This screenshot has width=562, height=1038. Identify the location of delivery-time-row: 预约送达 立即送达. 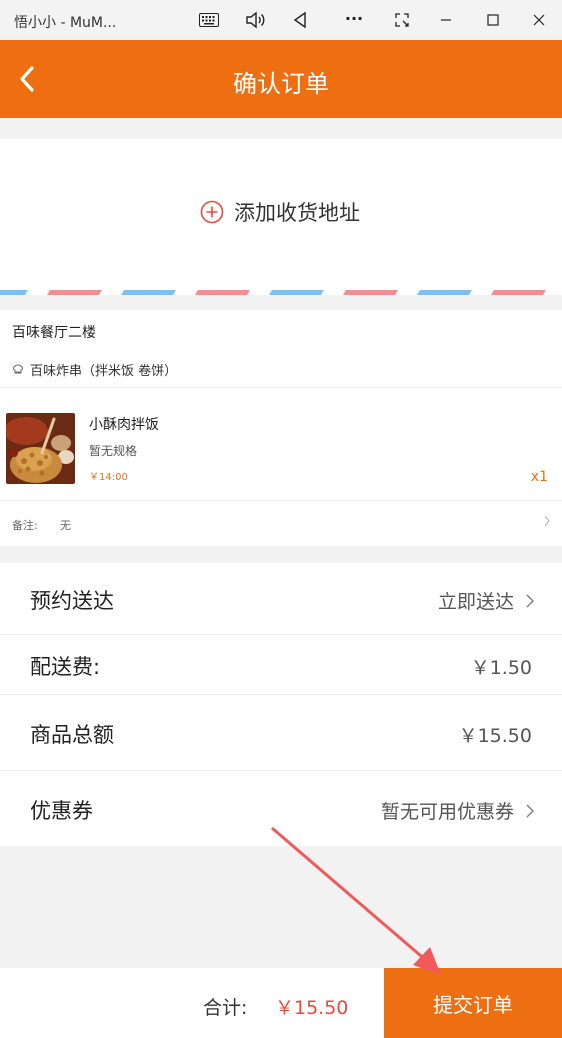
(281, 599).